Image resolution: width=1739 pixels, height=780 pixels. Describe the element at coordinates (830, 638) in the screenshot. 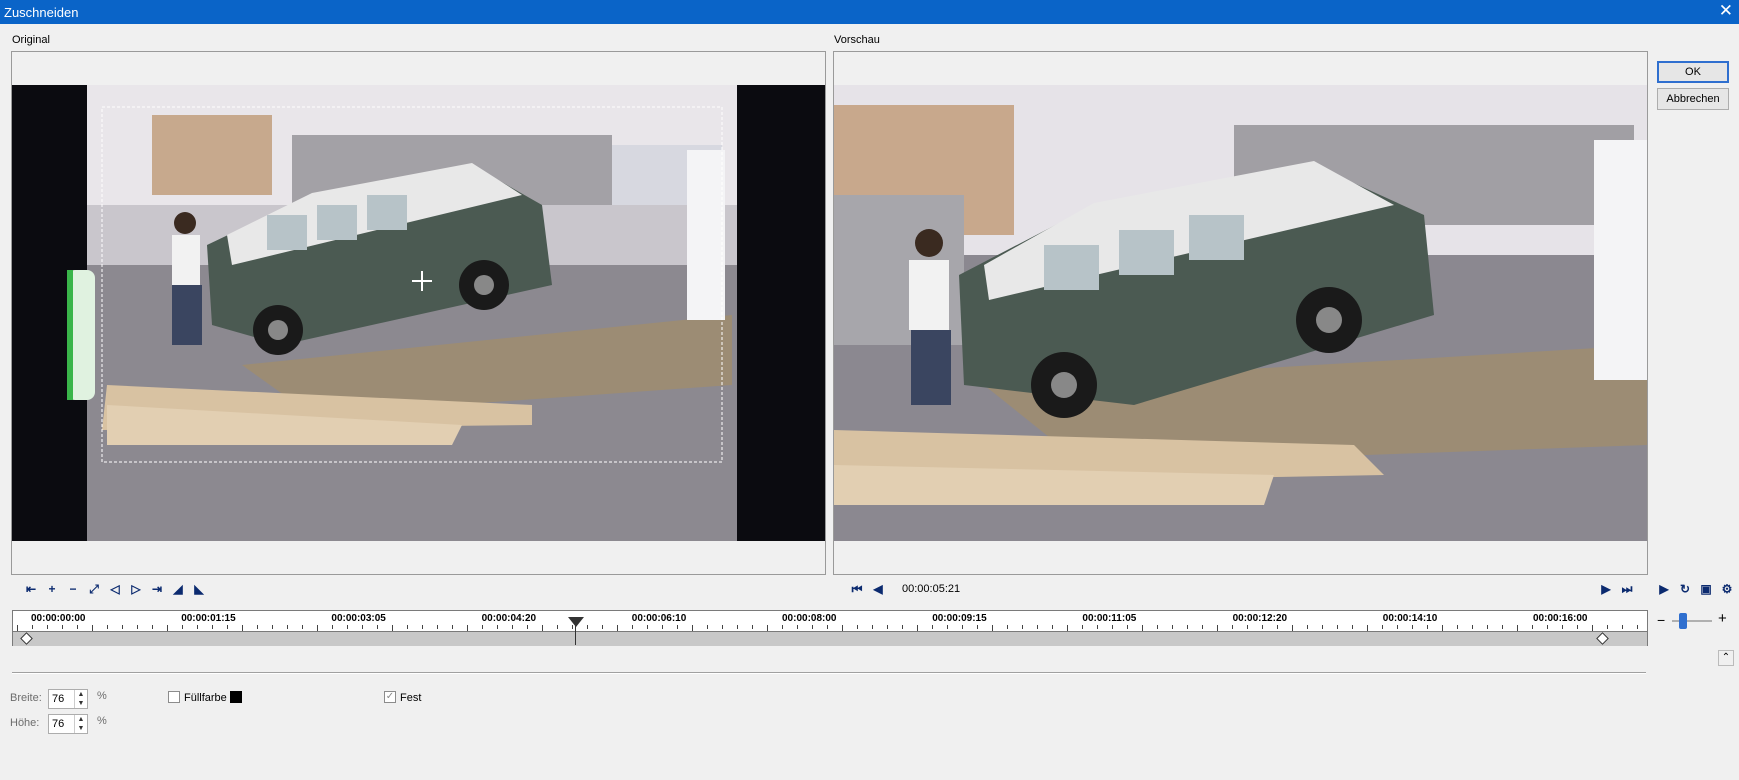

I see `keyframe-track` at that location.